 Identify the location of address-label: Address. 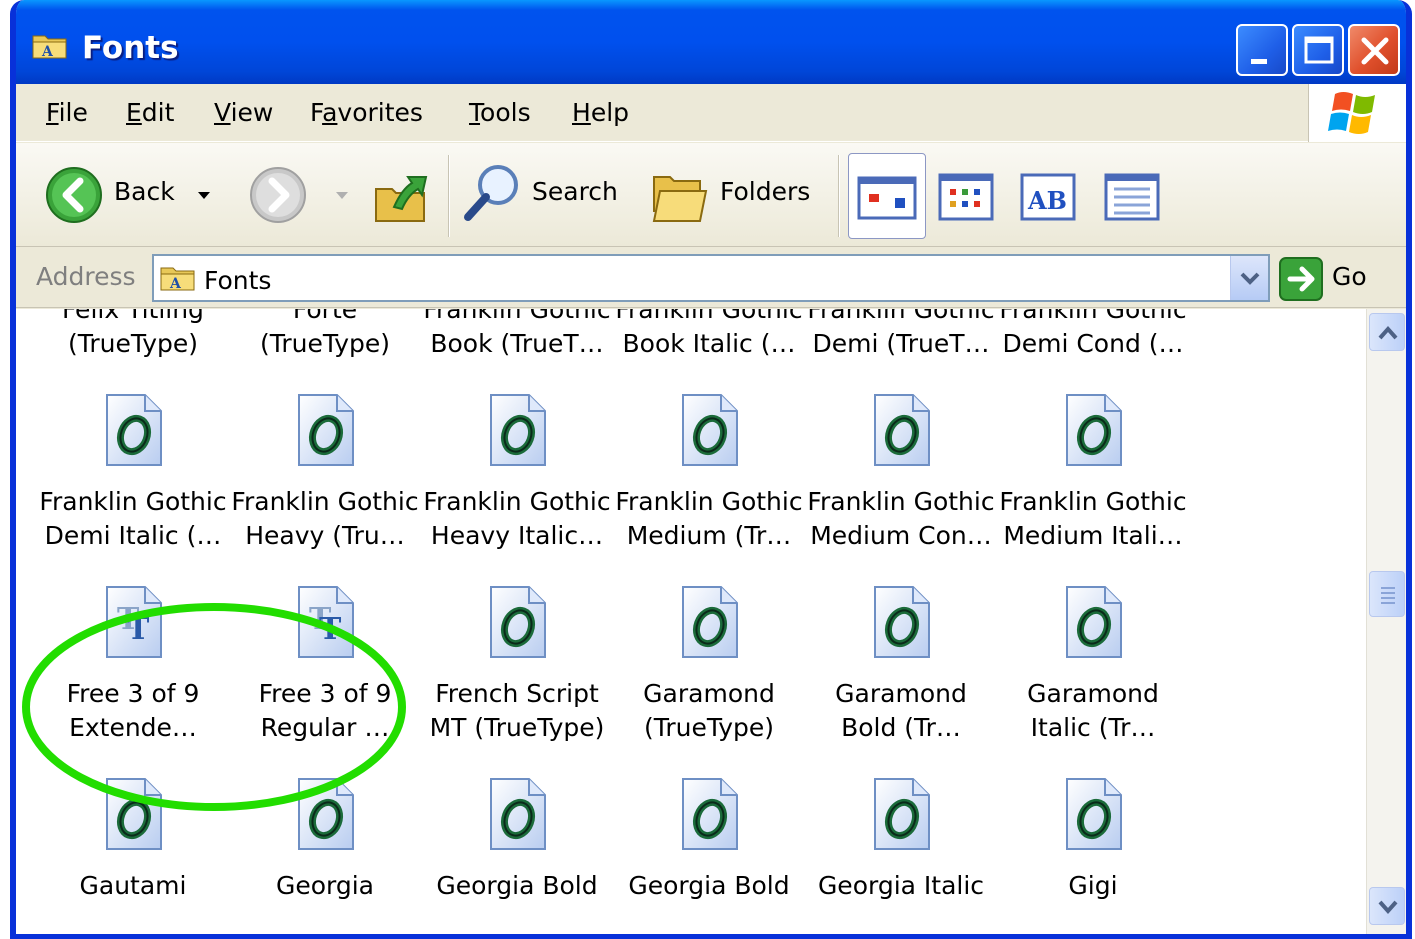
(86, 276).